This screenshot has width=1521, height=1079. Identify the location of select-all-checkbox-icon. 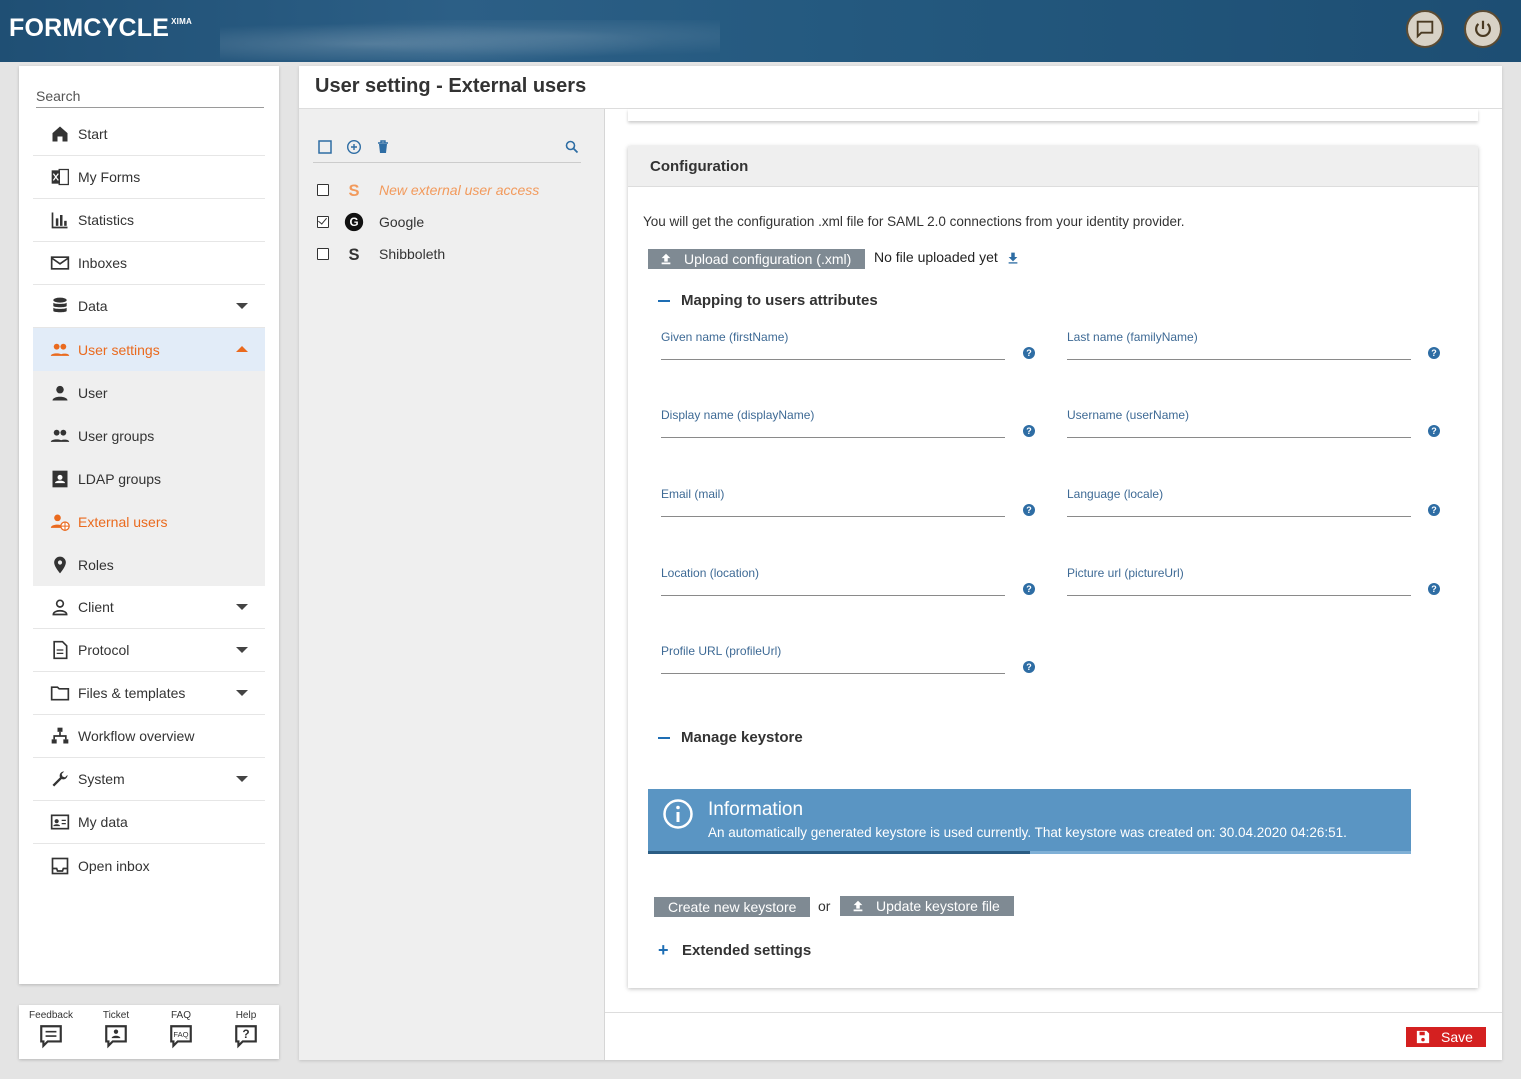
(325, 147).